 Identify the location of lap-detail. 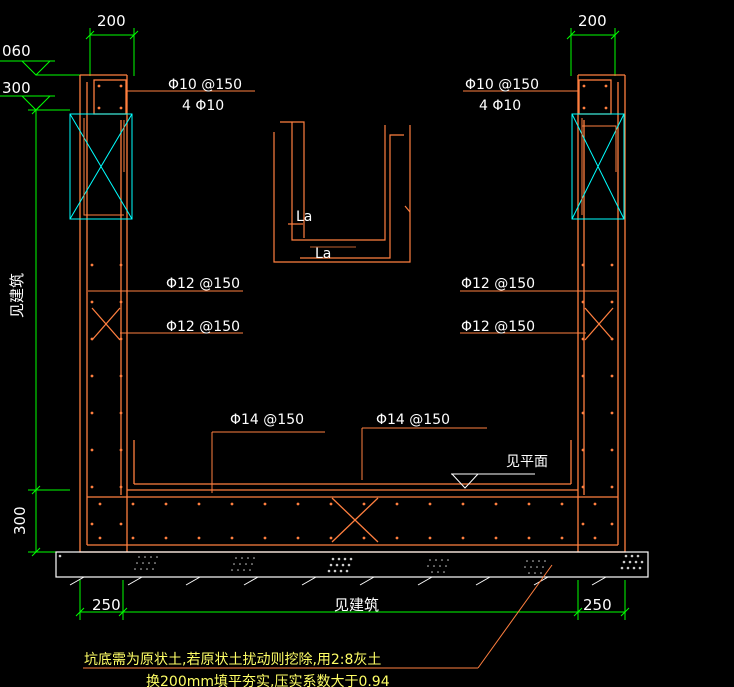
(342, 192).